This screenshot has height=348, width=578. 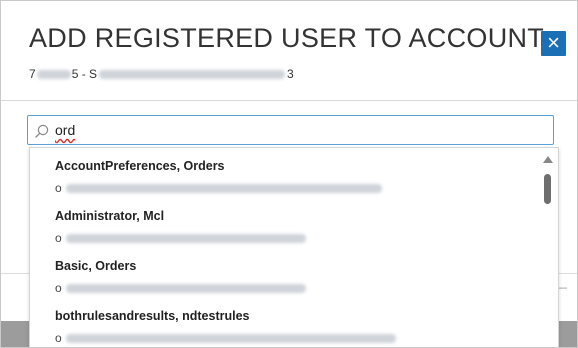 What do you see at coordinates (282, 322) in the screenshot?
I see `suggestion-item: bothrulesandresults, ndtestrules o` at bounding box center [282, 322].